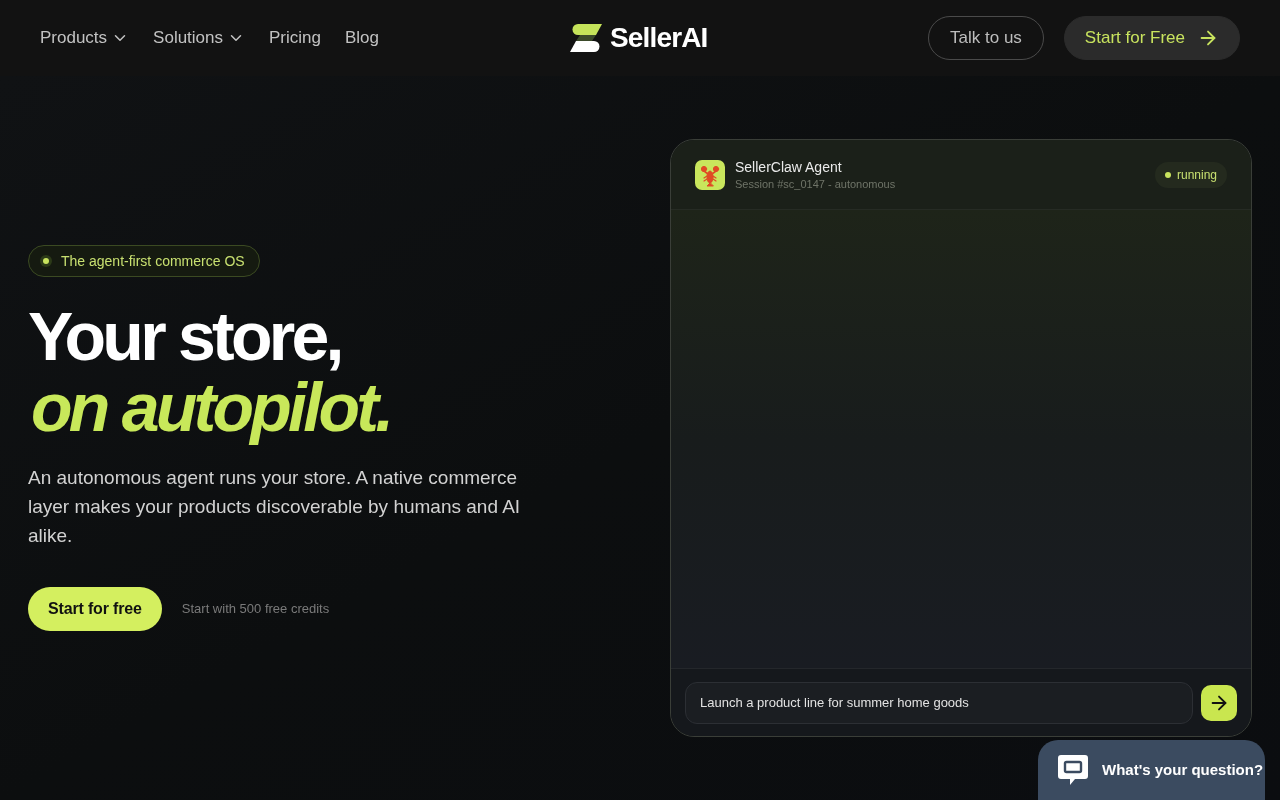 The height and width of the screenshot is (800, 1280). Describe the element at coordinates (199, 38) in the screenshot. I see `nav-link: Solutions` at that location.